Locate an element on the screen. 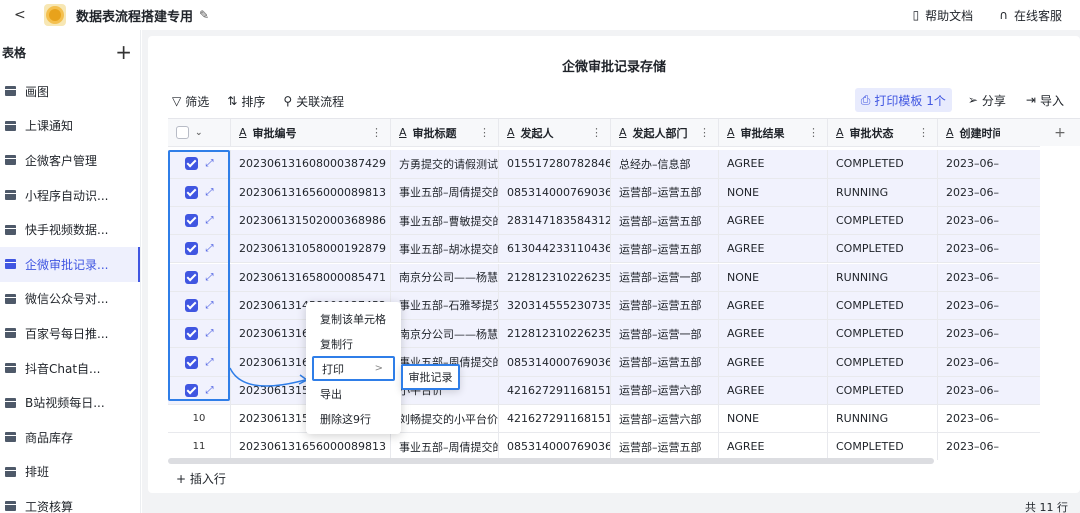 This screenshot has height=513, width=1080. filter-button: ▽ 筛选 is located at coordinates (190, 101).